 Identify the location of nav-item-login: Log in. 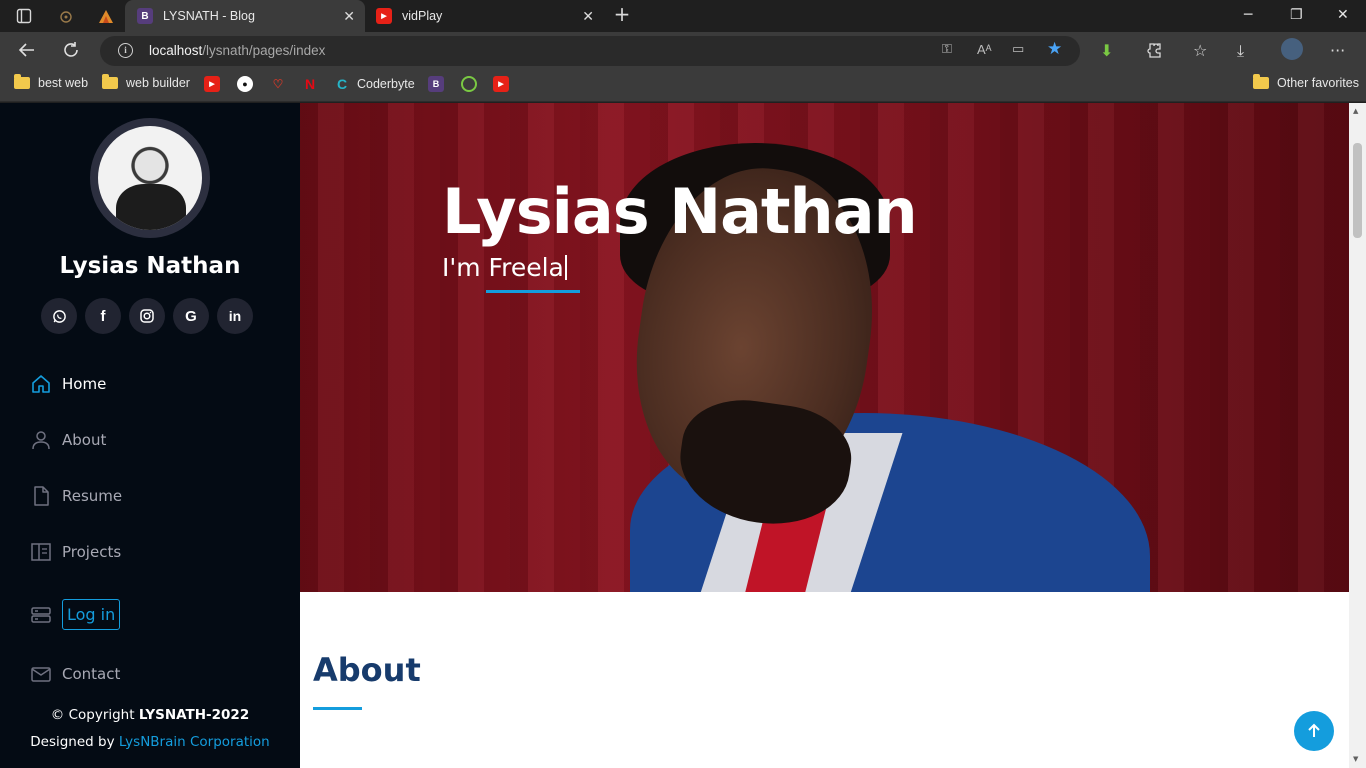
(75, 614).